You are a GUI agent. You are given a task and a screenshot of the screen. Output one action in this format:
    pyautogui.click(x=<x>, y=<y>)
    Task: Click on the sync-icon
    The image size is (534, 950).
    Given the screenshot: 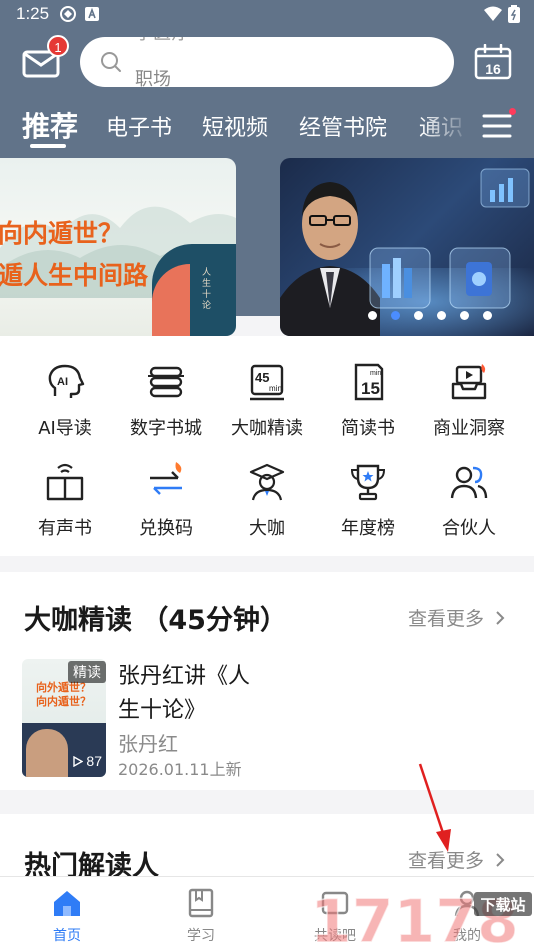 What is the action you would take?
    pyautogui.click(x=68, y=14)
    